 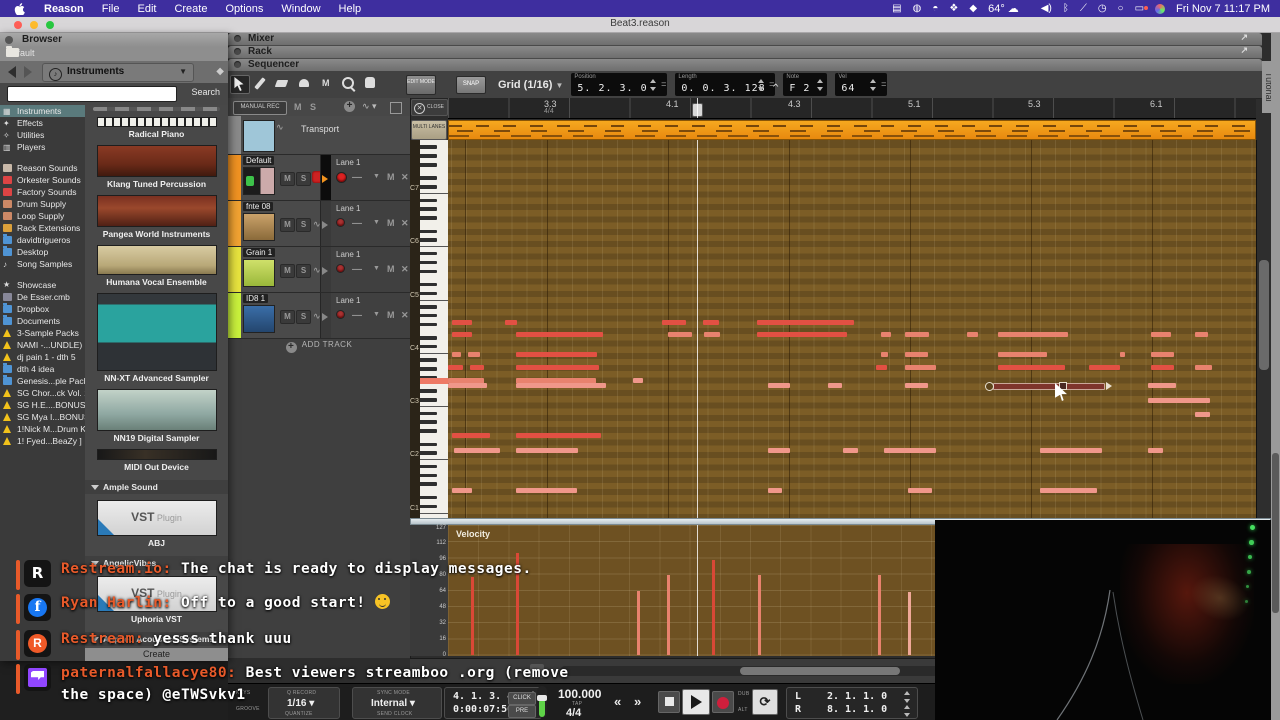 I want to click on bluetooth-icon: ᛒ, so click(x=1066, y=8).